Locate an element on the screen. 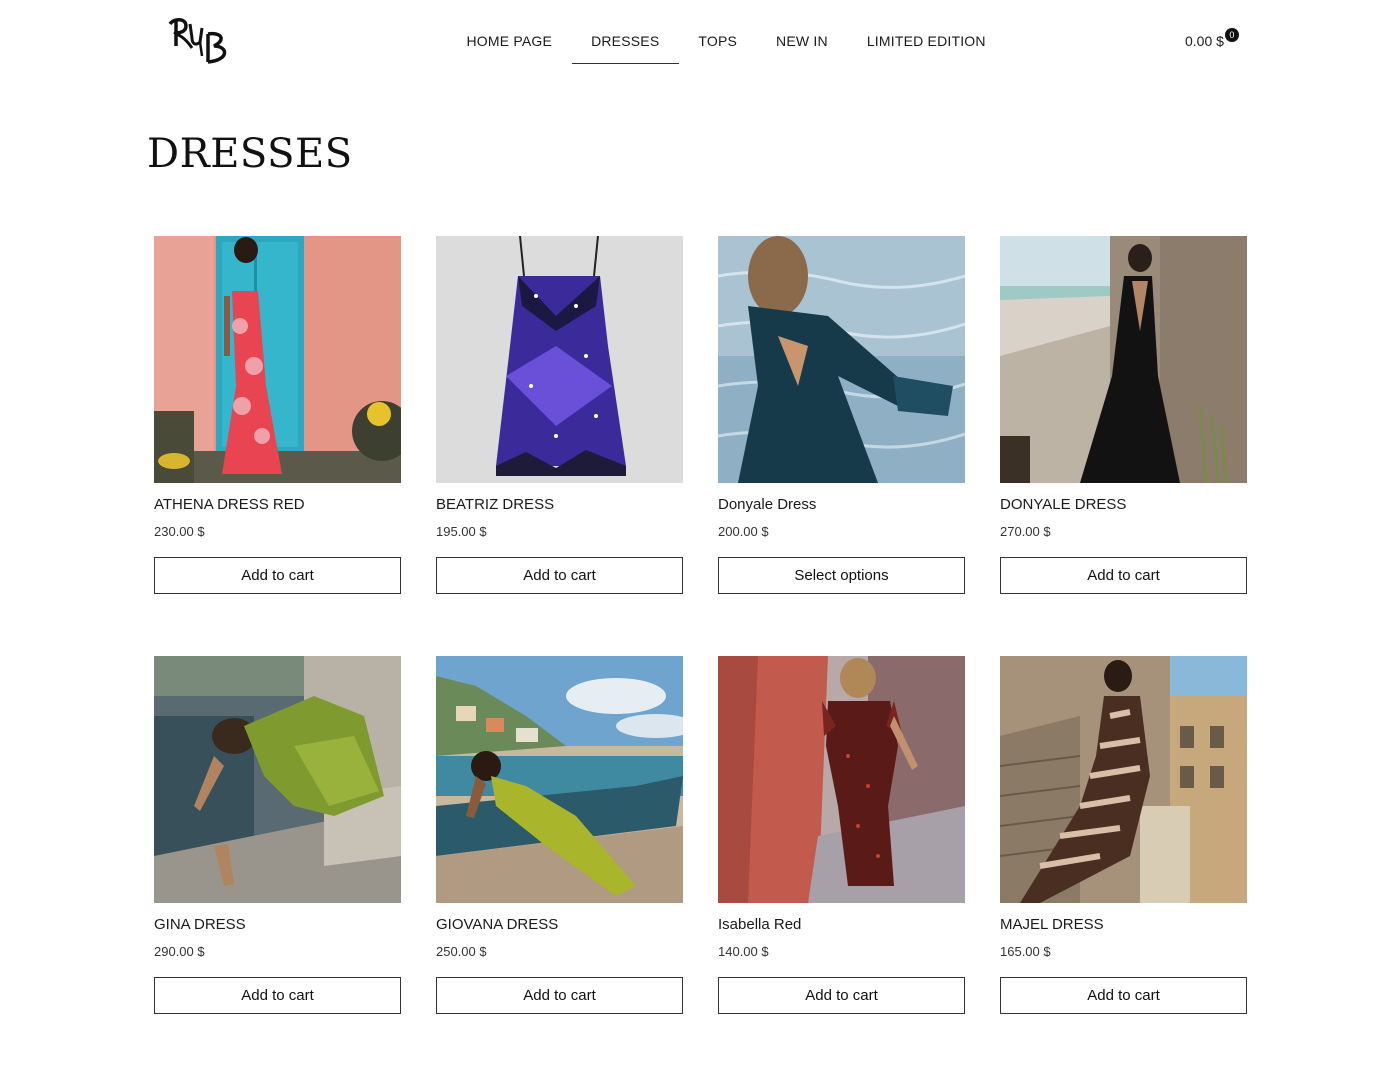  product-card: BEATRIZ DRESS 195.00 $ Add to cart is located at coordinates (559, 415).